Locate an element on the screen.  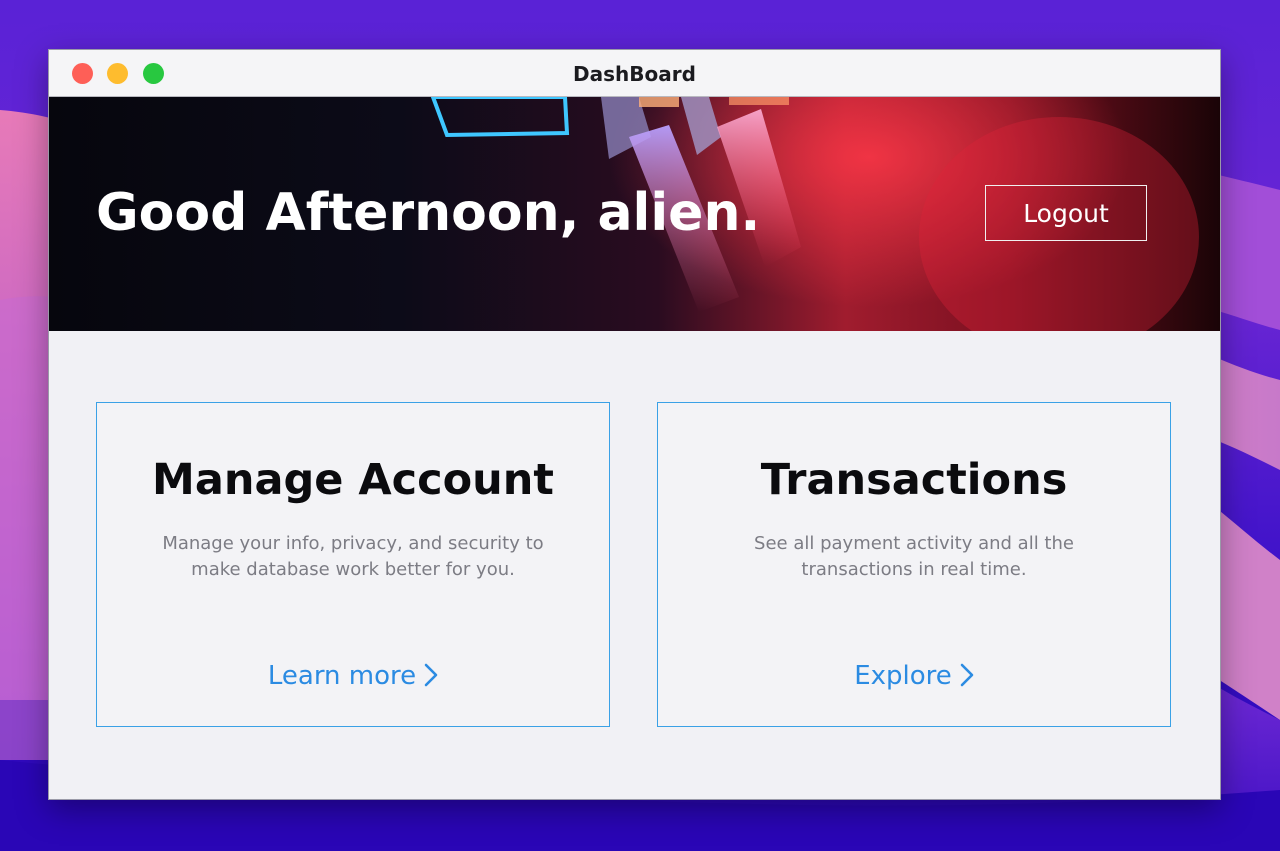
learn-more-label: Learn more is located at coordinates (342, 676).